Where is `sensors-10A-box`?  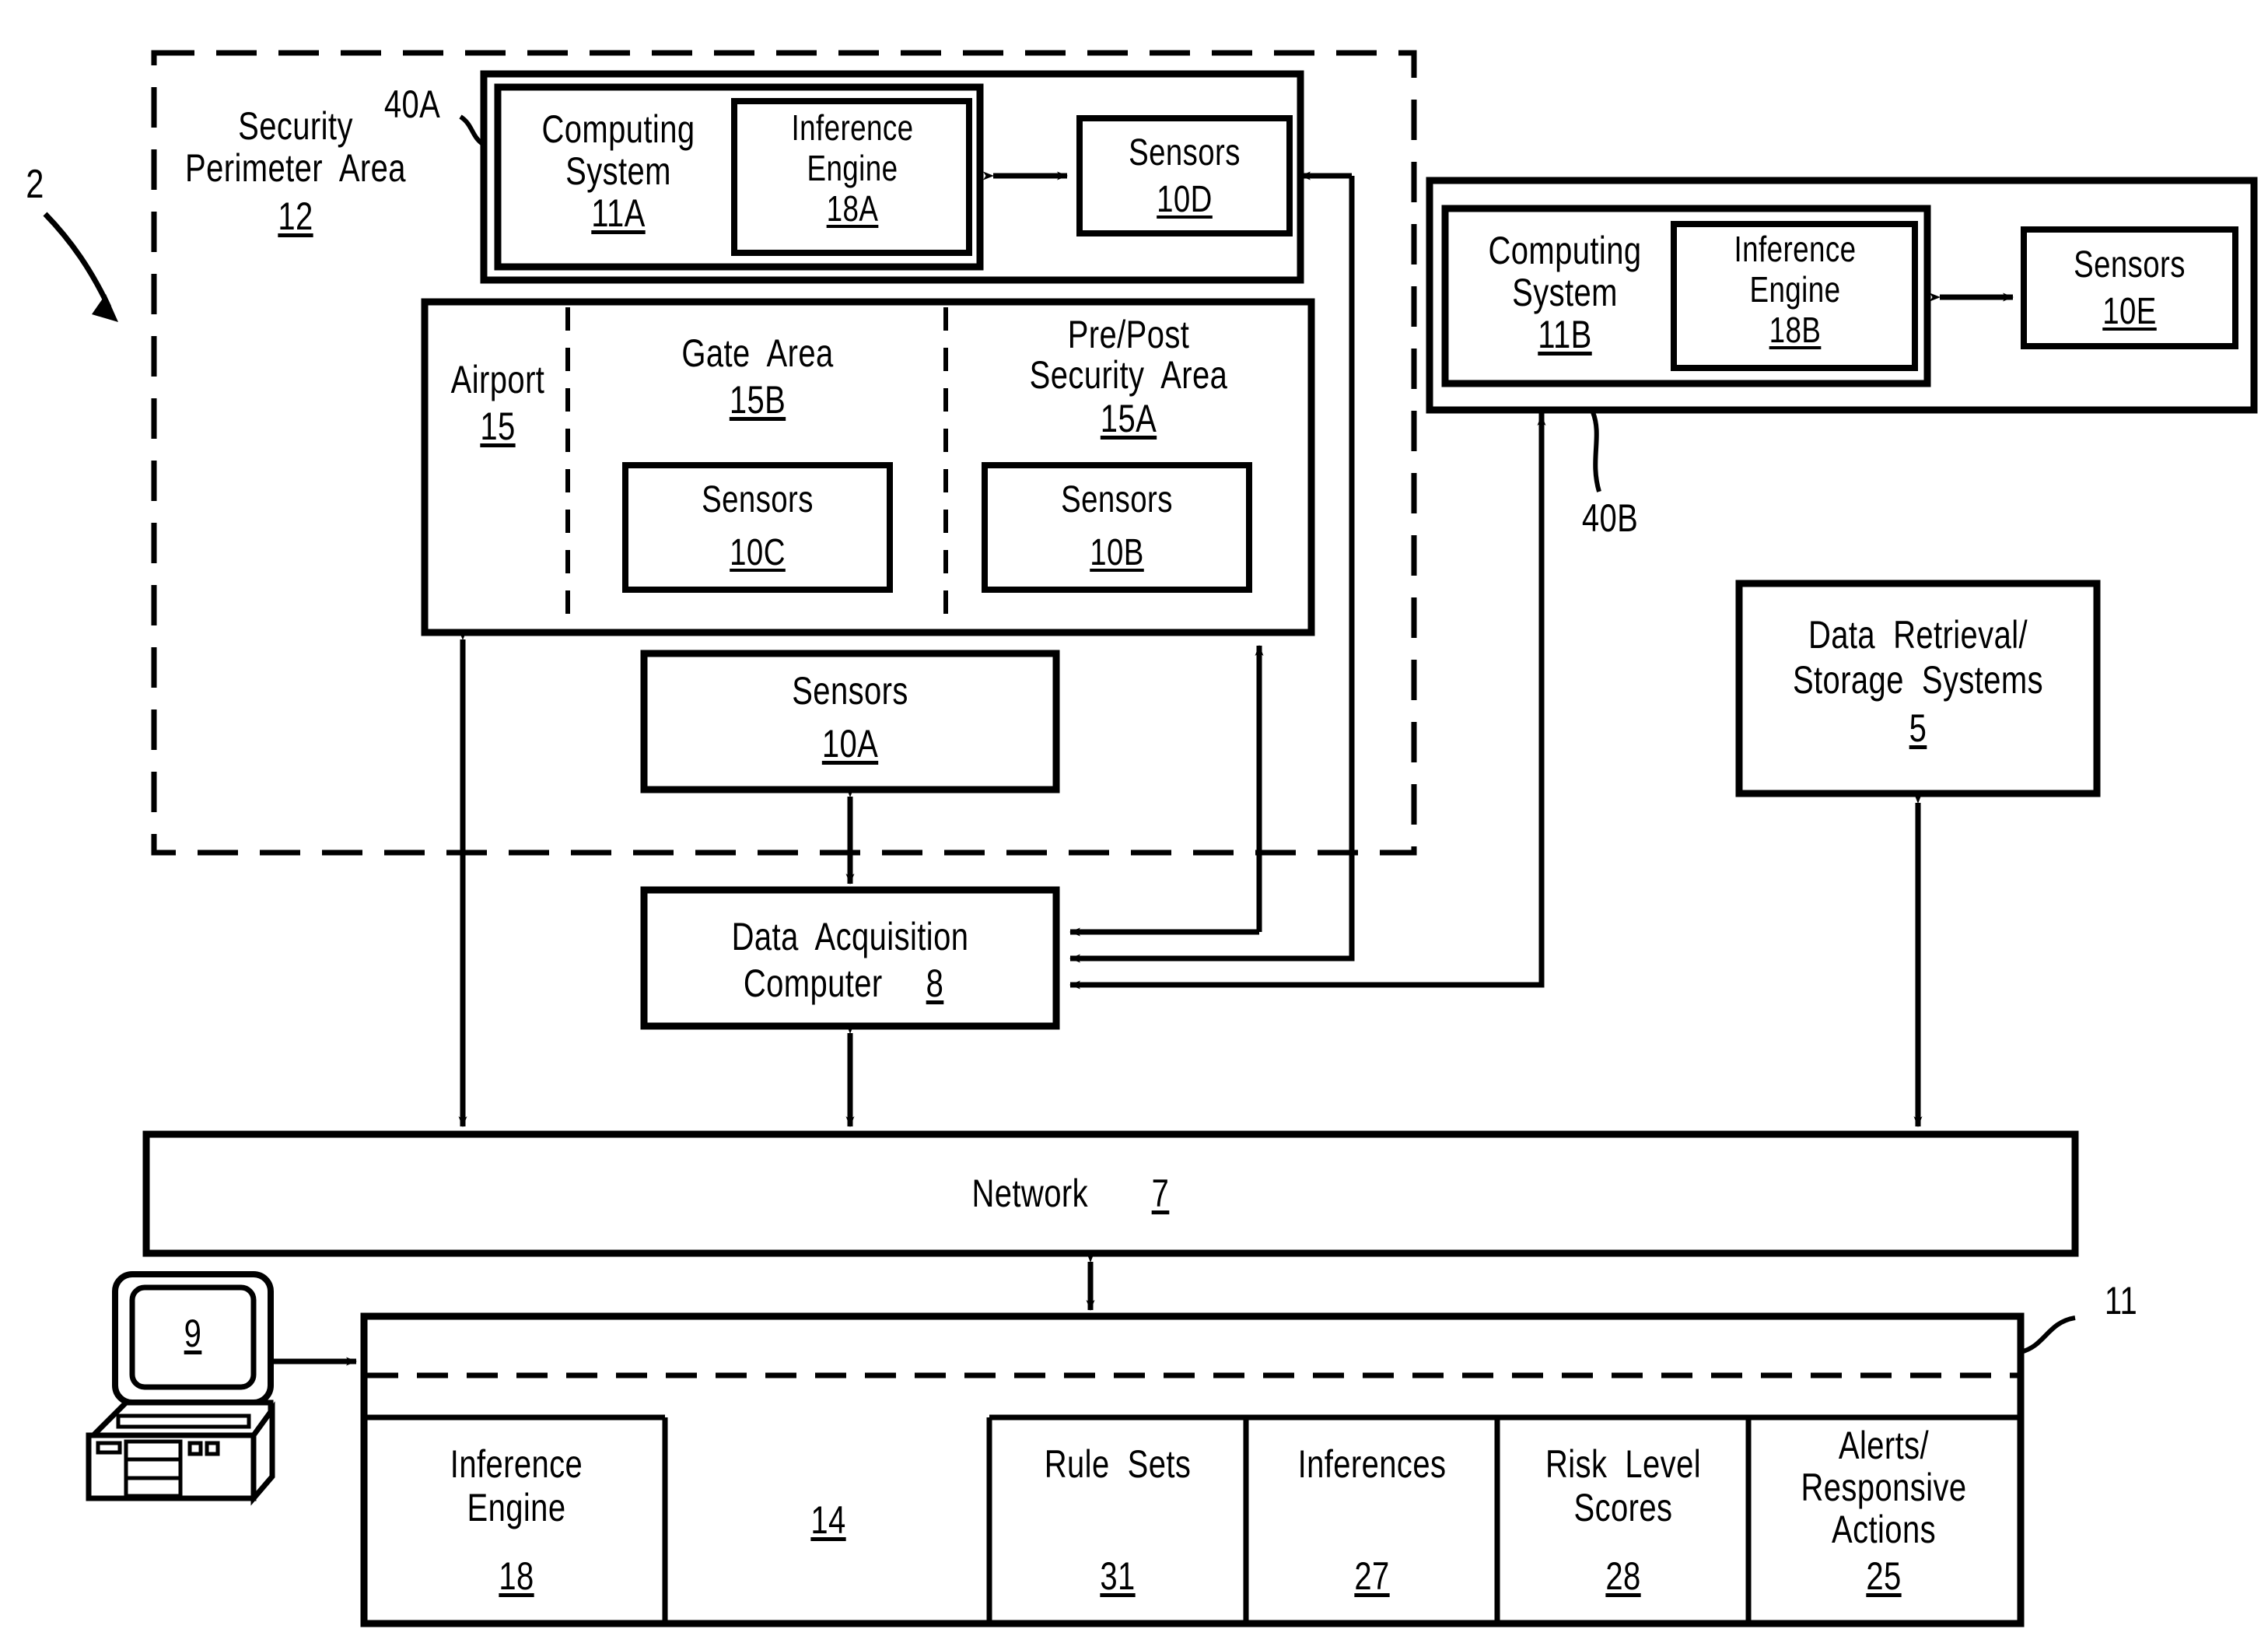
sensors-10A-box is located at coordinates (850, 722).